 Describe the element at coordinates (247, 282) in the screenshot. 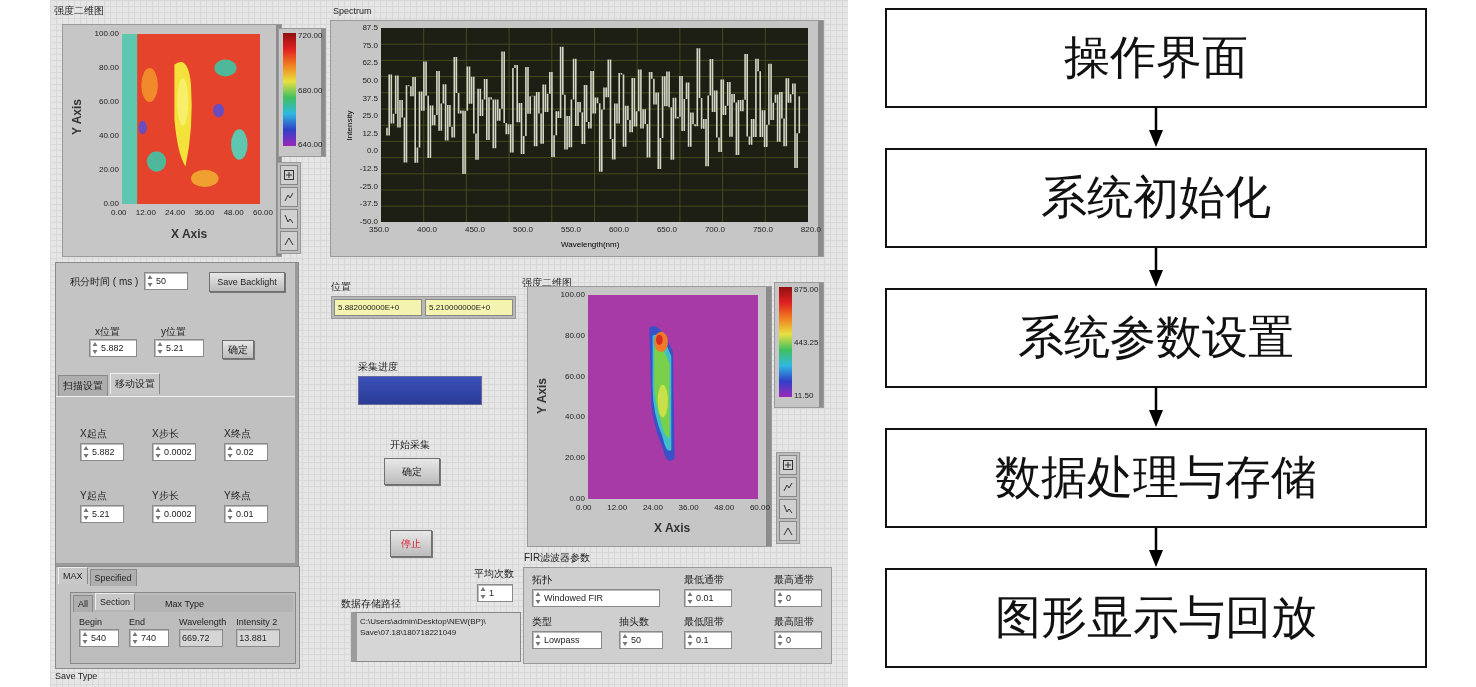

I see `save-backlight-button: Save Backlight` at that location.